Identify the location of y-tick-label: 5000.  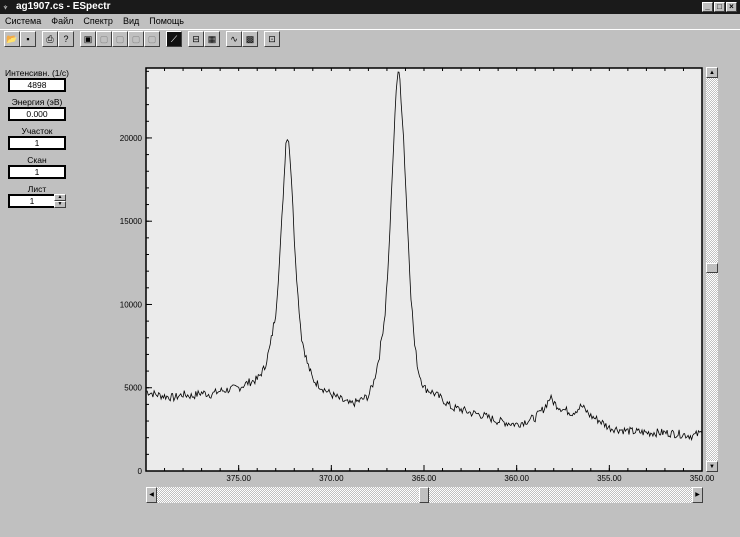
(133, 388).